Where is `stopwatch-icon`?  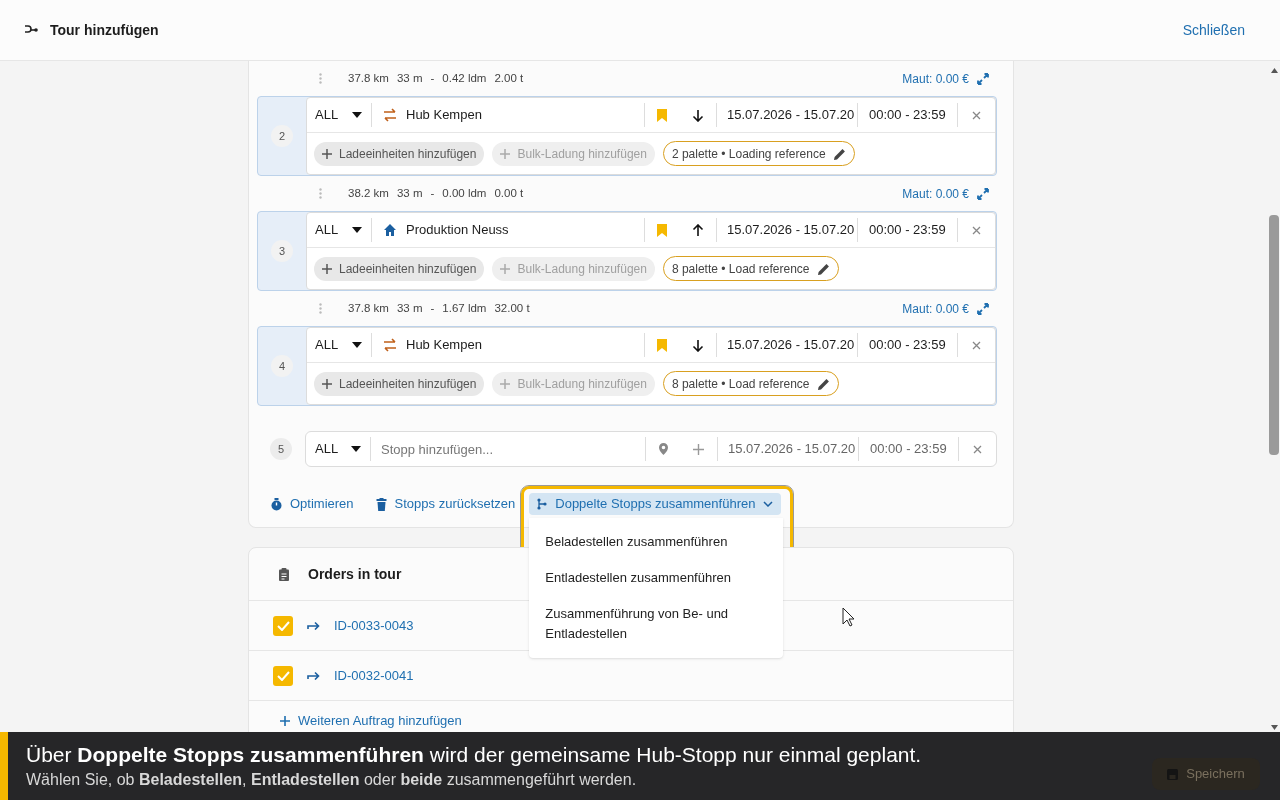 stopwatch-icon is located at coordinates (276, 504).